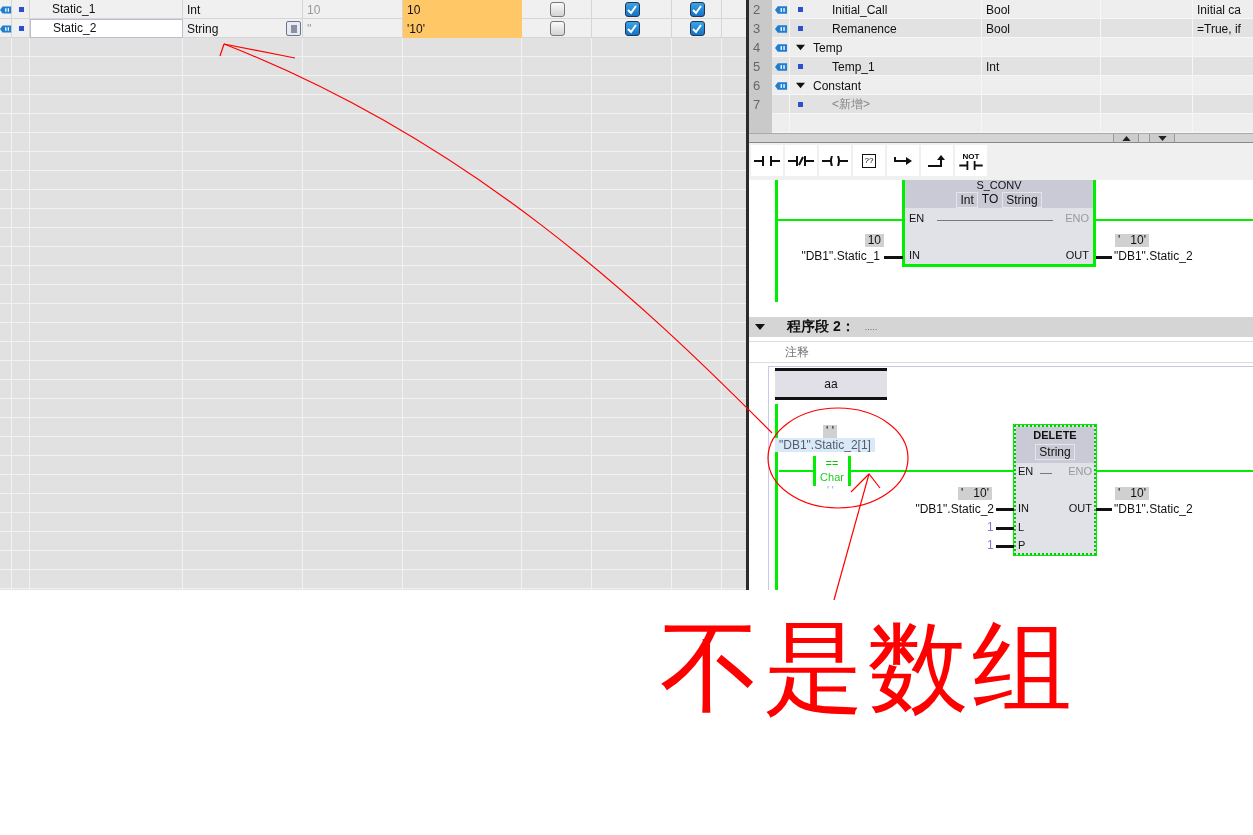 The height and width of the screenshot is (835, 1253). What do you see at coordinates (869, 160) in the screenshot?
I see `empty-box-button: ??` at bounding box center [869, 160].